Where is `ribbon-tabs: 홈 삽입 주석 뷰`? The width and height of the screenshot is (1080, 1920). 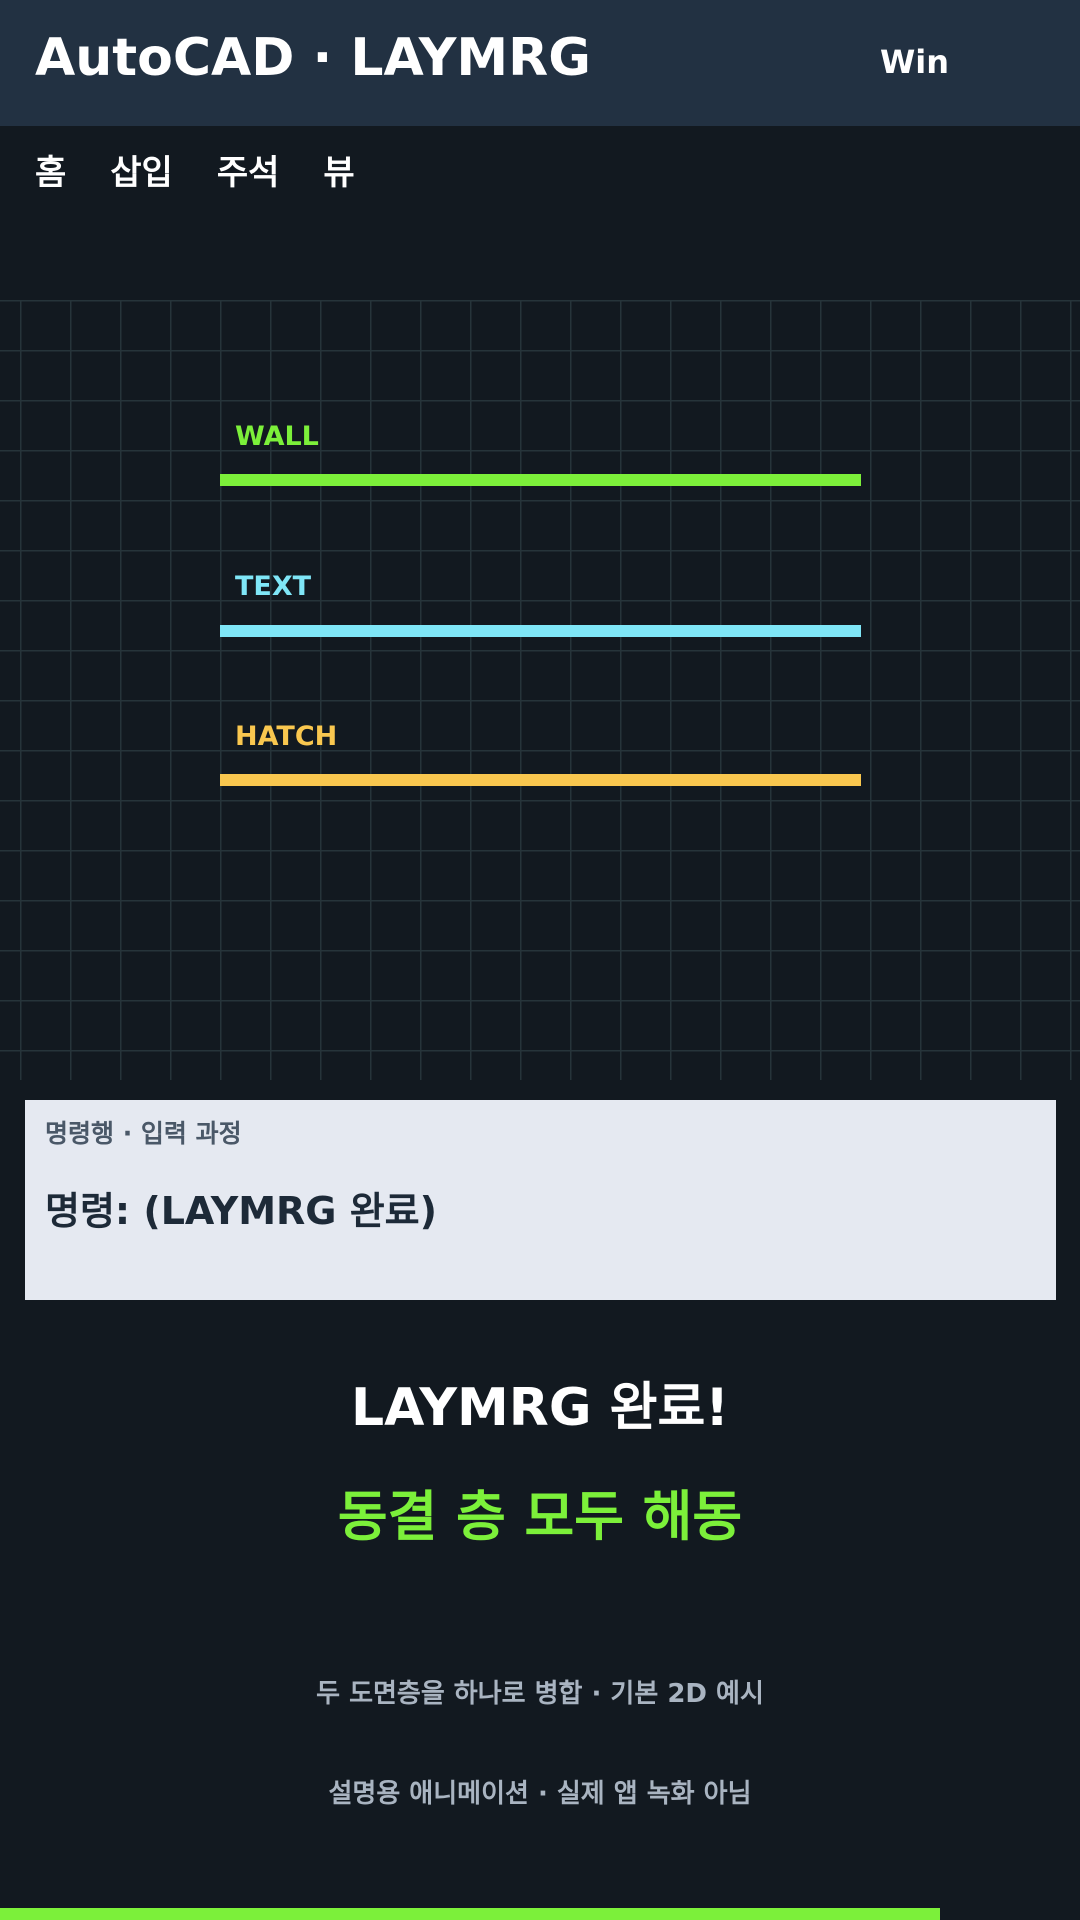 ribbon-tabs: 홈 삽입 주석 뷰 is located at coordinates (217, 173).